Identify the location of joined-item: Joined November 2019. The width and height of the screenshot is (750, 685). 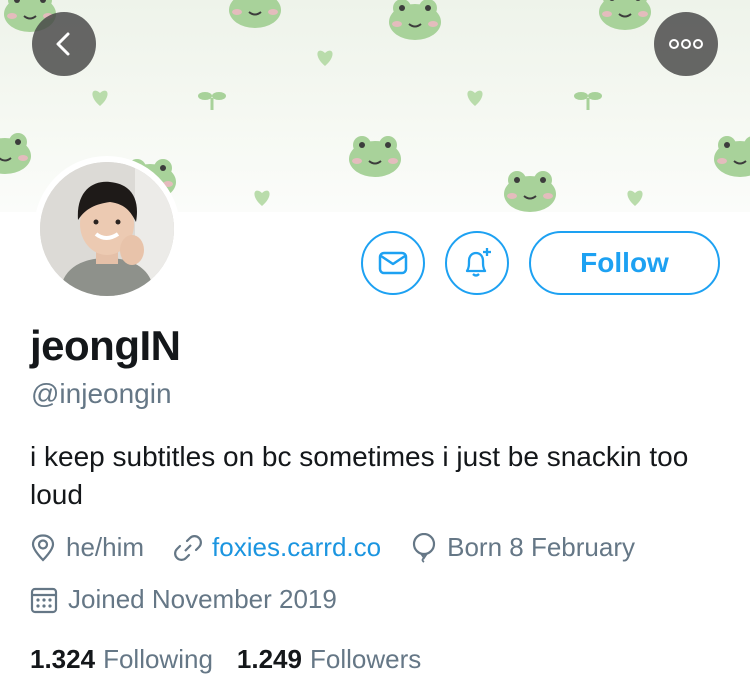
(183, 599).